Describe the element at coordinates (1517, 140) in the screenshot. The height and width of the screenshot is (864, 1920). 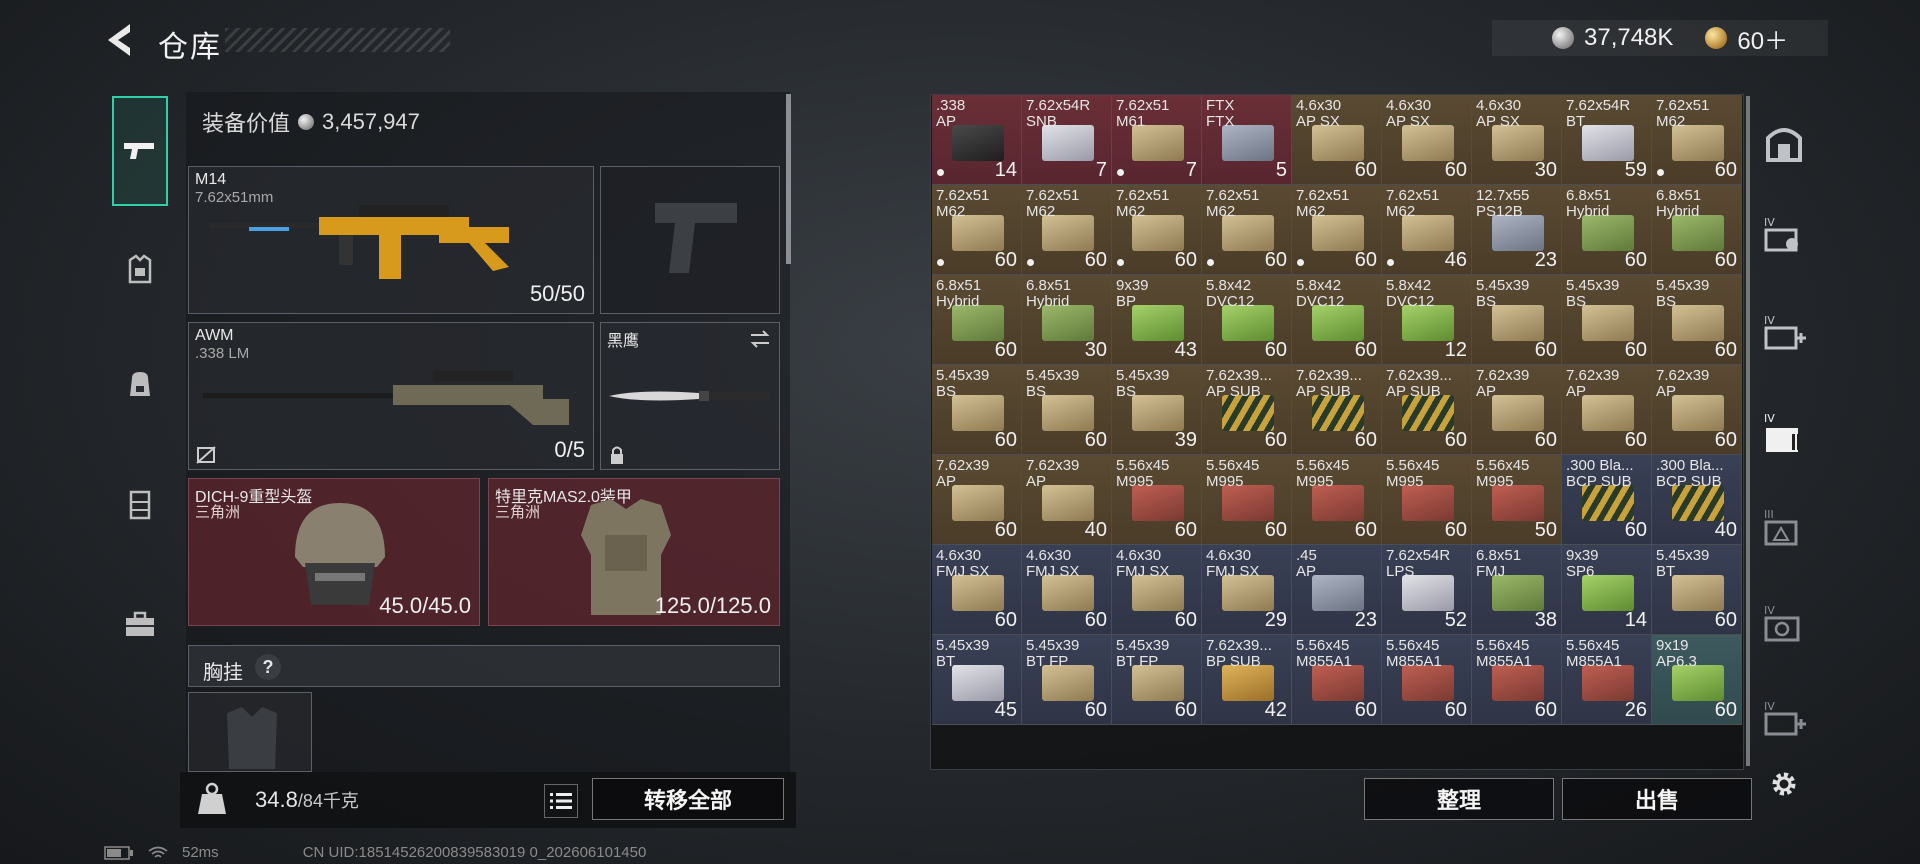
I see `stash-cell: 4.6x30 AP SX 30` at that location.